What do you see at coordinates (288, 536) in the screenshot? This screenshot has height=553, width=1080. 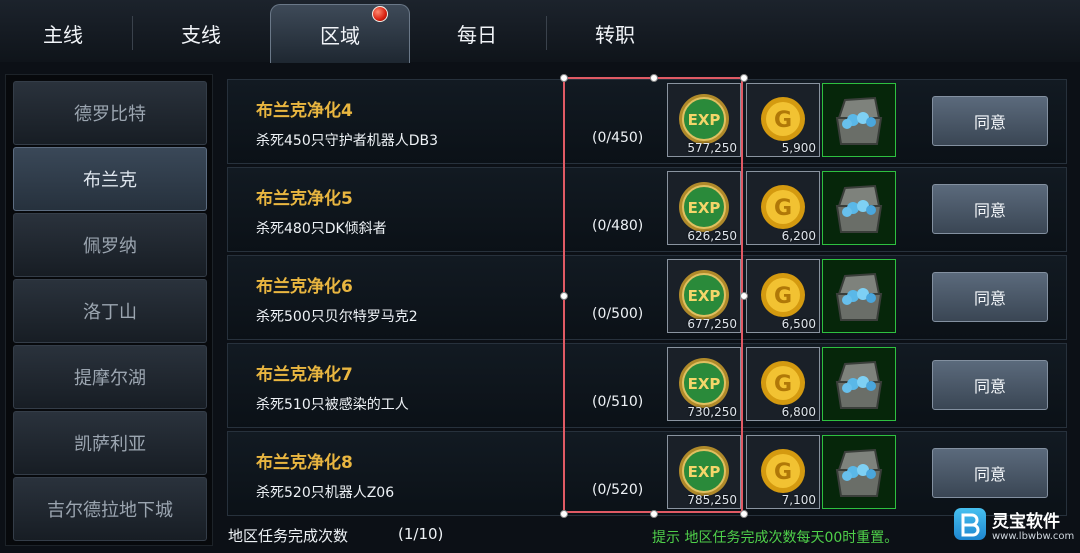 I see `daily-region-count-label: 地区任务完成次数` at bounding box center [288, 536].